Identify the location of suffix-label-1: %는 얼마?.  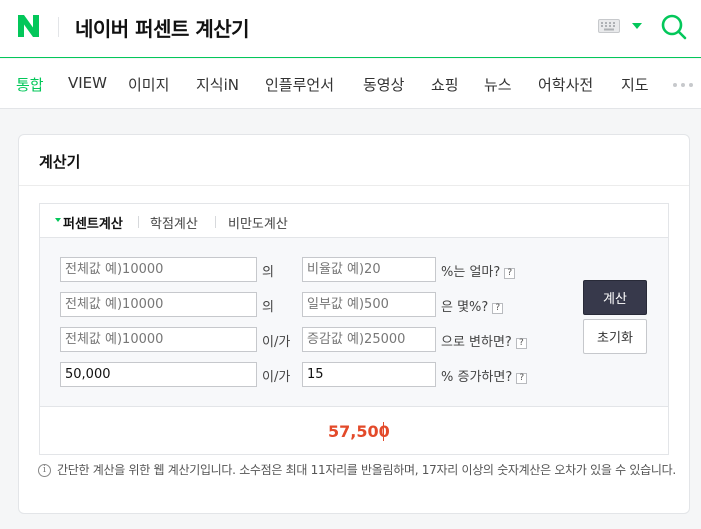
(471, 272).